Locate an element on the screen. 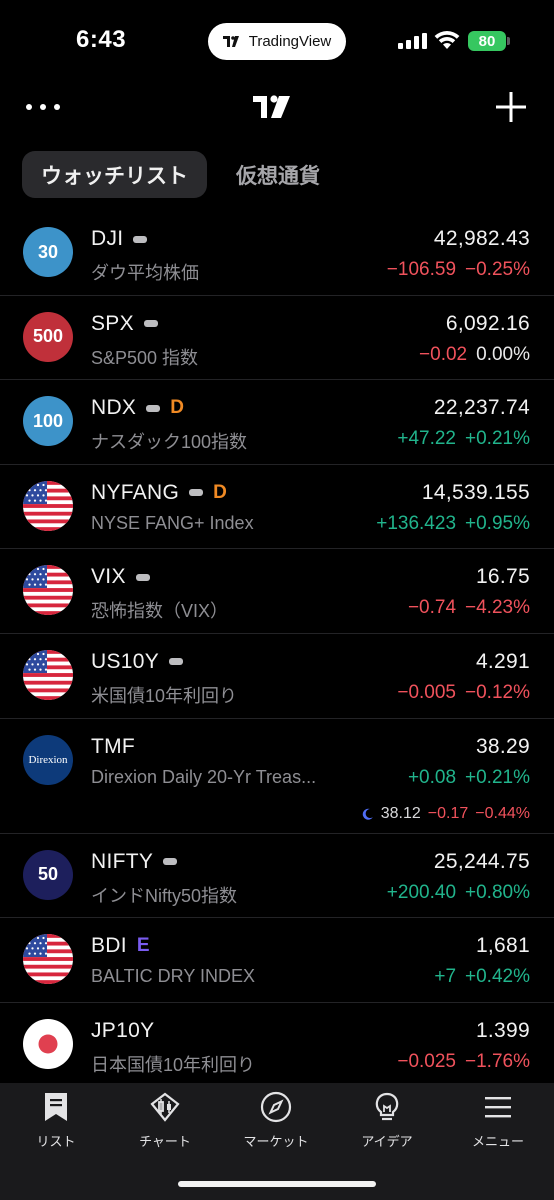 The height and width of the screenshot is (1200, 554). symbol-description: 日本国債10年利回り is located at coordinates (173, 1064).